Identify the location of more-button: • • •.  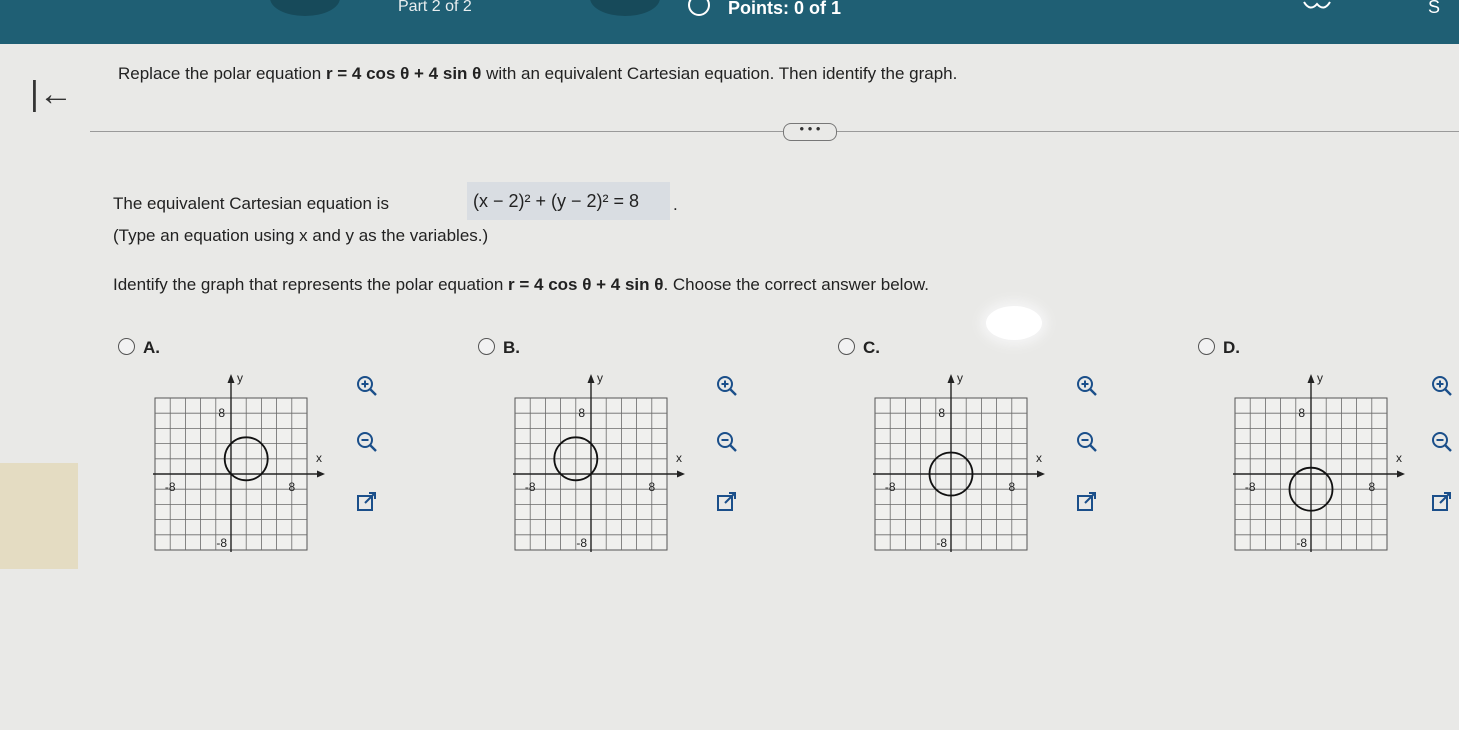
(810, 131).